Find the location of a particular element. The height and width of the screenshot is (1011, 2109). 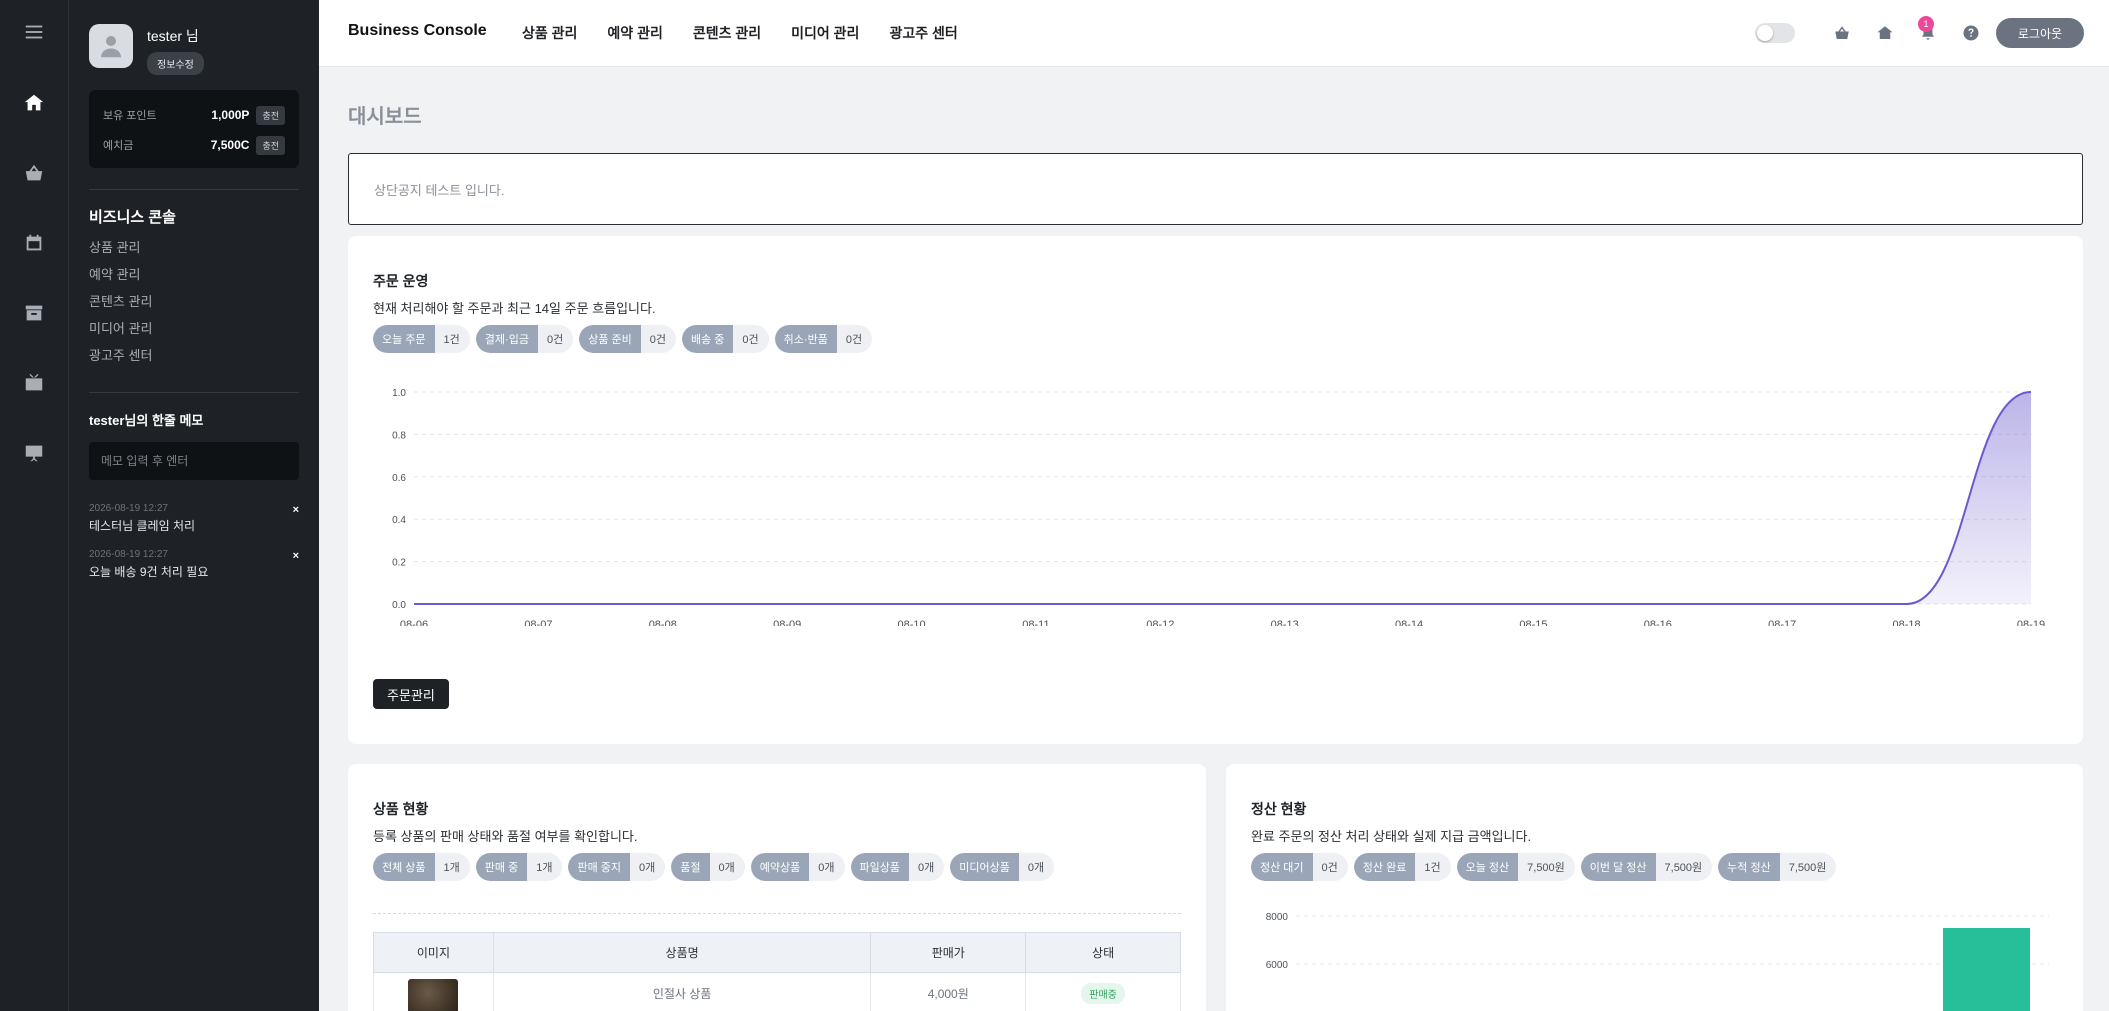

user-icon is located at coordinates (111, 47).